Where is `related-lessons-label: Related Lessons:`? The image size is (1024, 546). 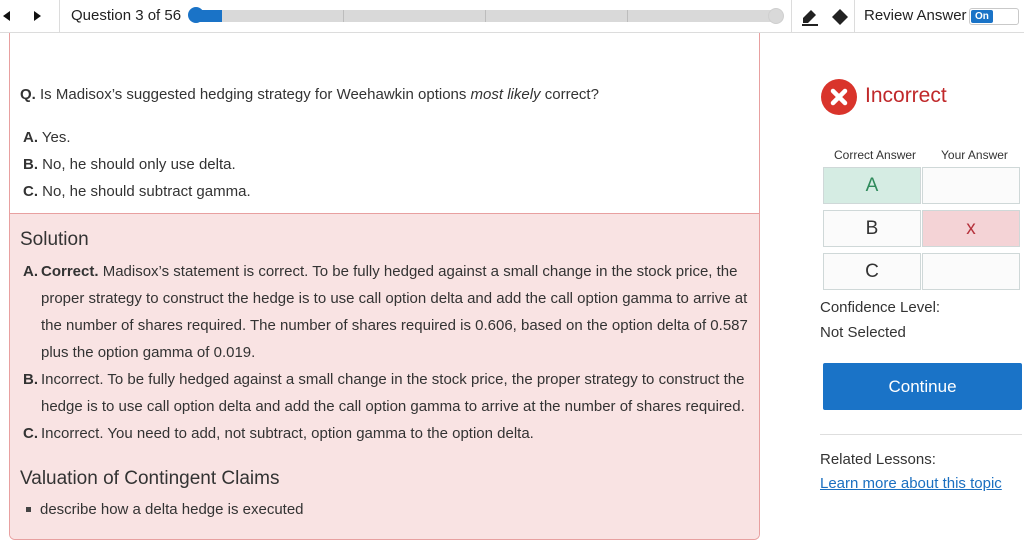
related-lessons-label: Related Lessons: is located at coordinates (878, 459).